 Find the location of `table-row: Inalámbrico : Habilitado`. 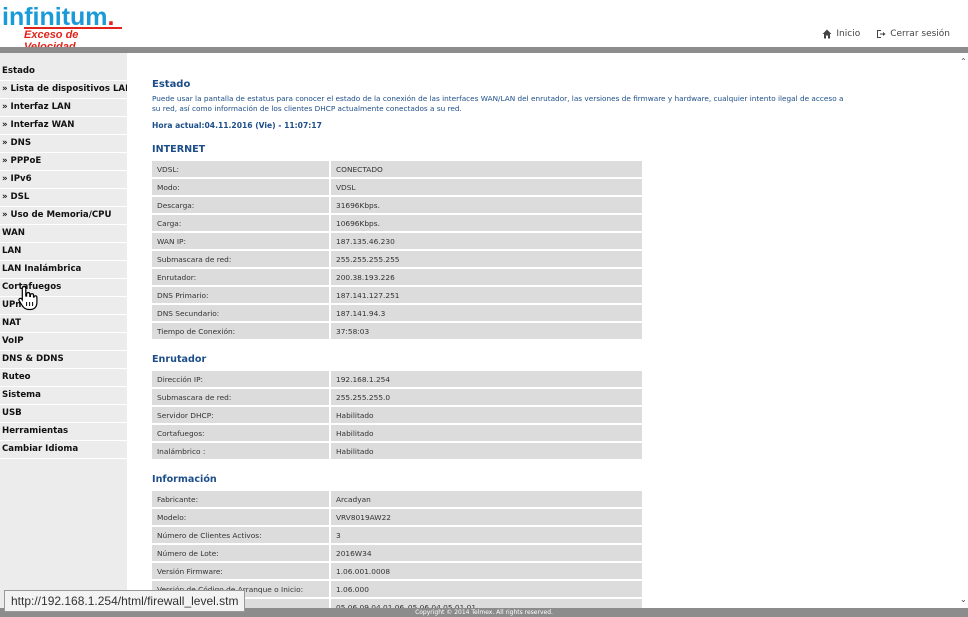

table-row: Inalámbrico : Habilitado is located at coordinates (398, 451).